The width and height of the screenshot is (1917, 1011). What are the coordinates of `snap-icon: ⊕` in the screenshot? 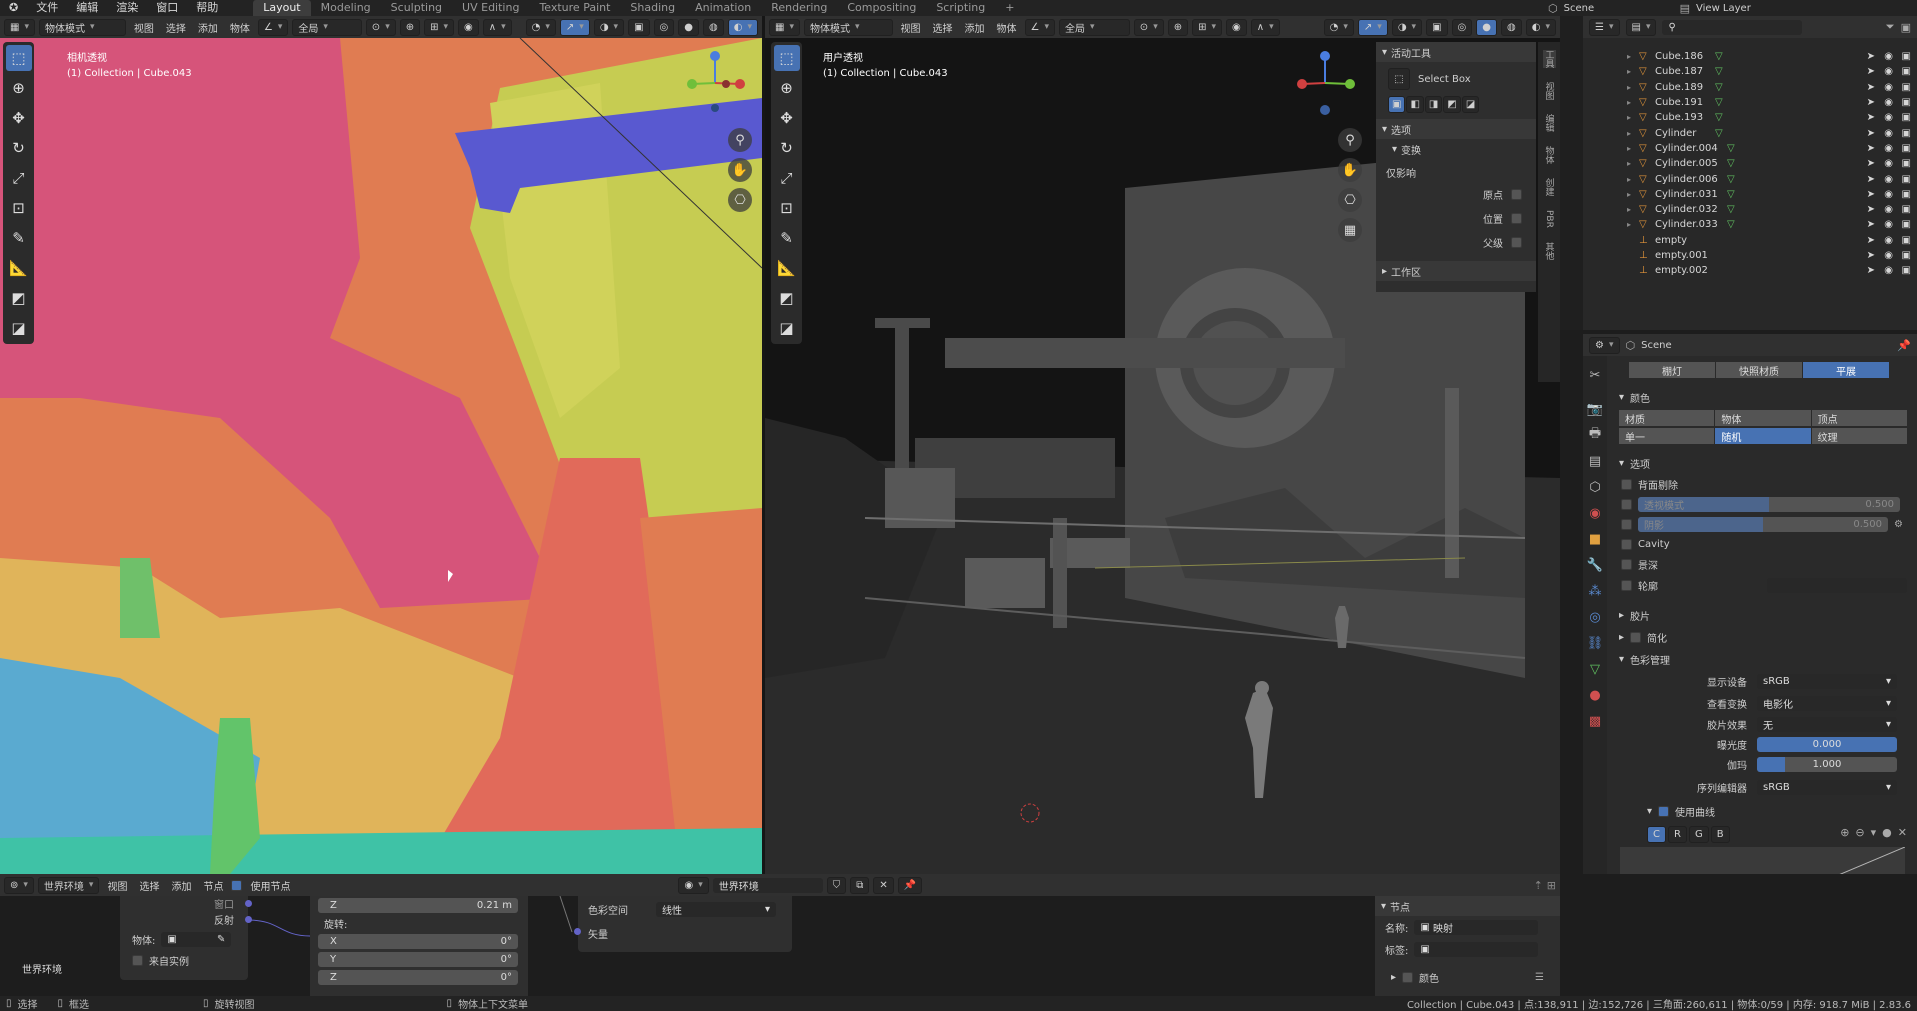 It's located at (410, 27).